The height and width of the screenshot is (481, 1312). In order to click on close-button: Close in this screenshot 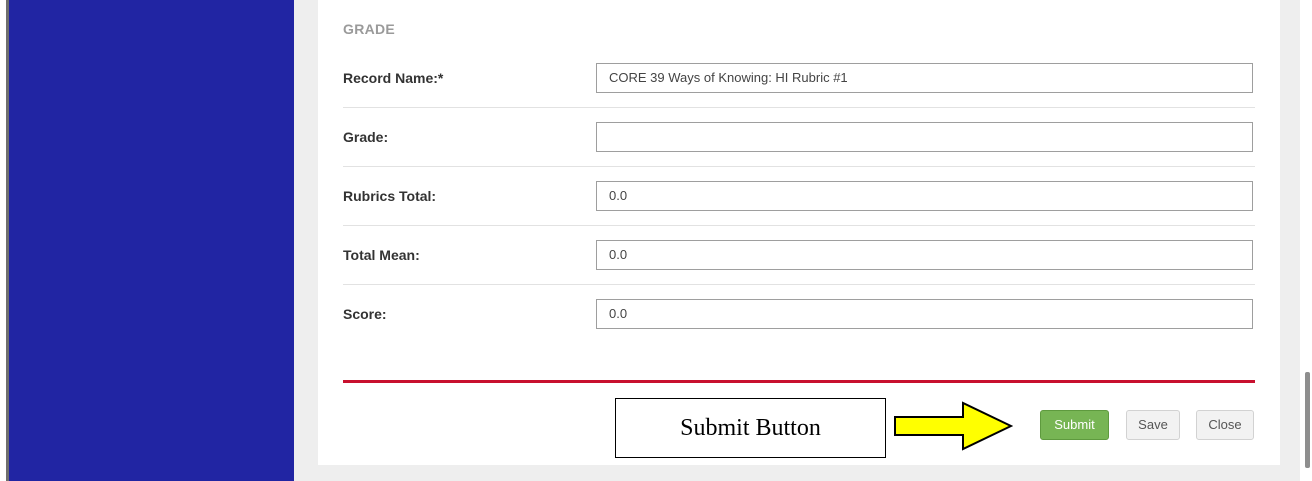, I will do `click(1225, 425)`.